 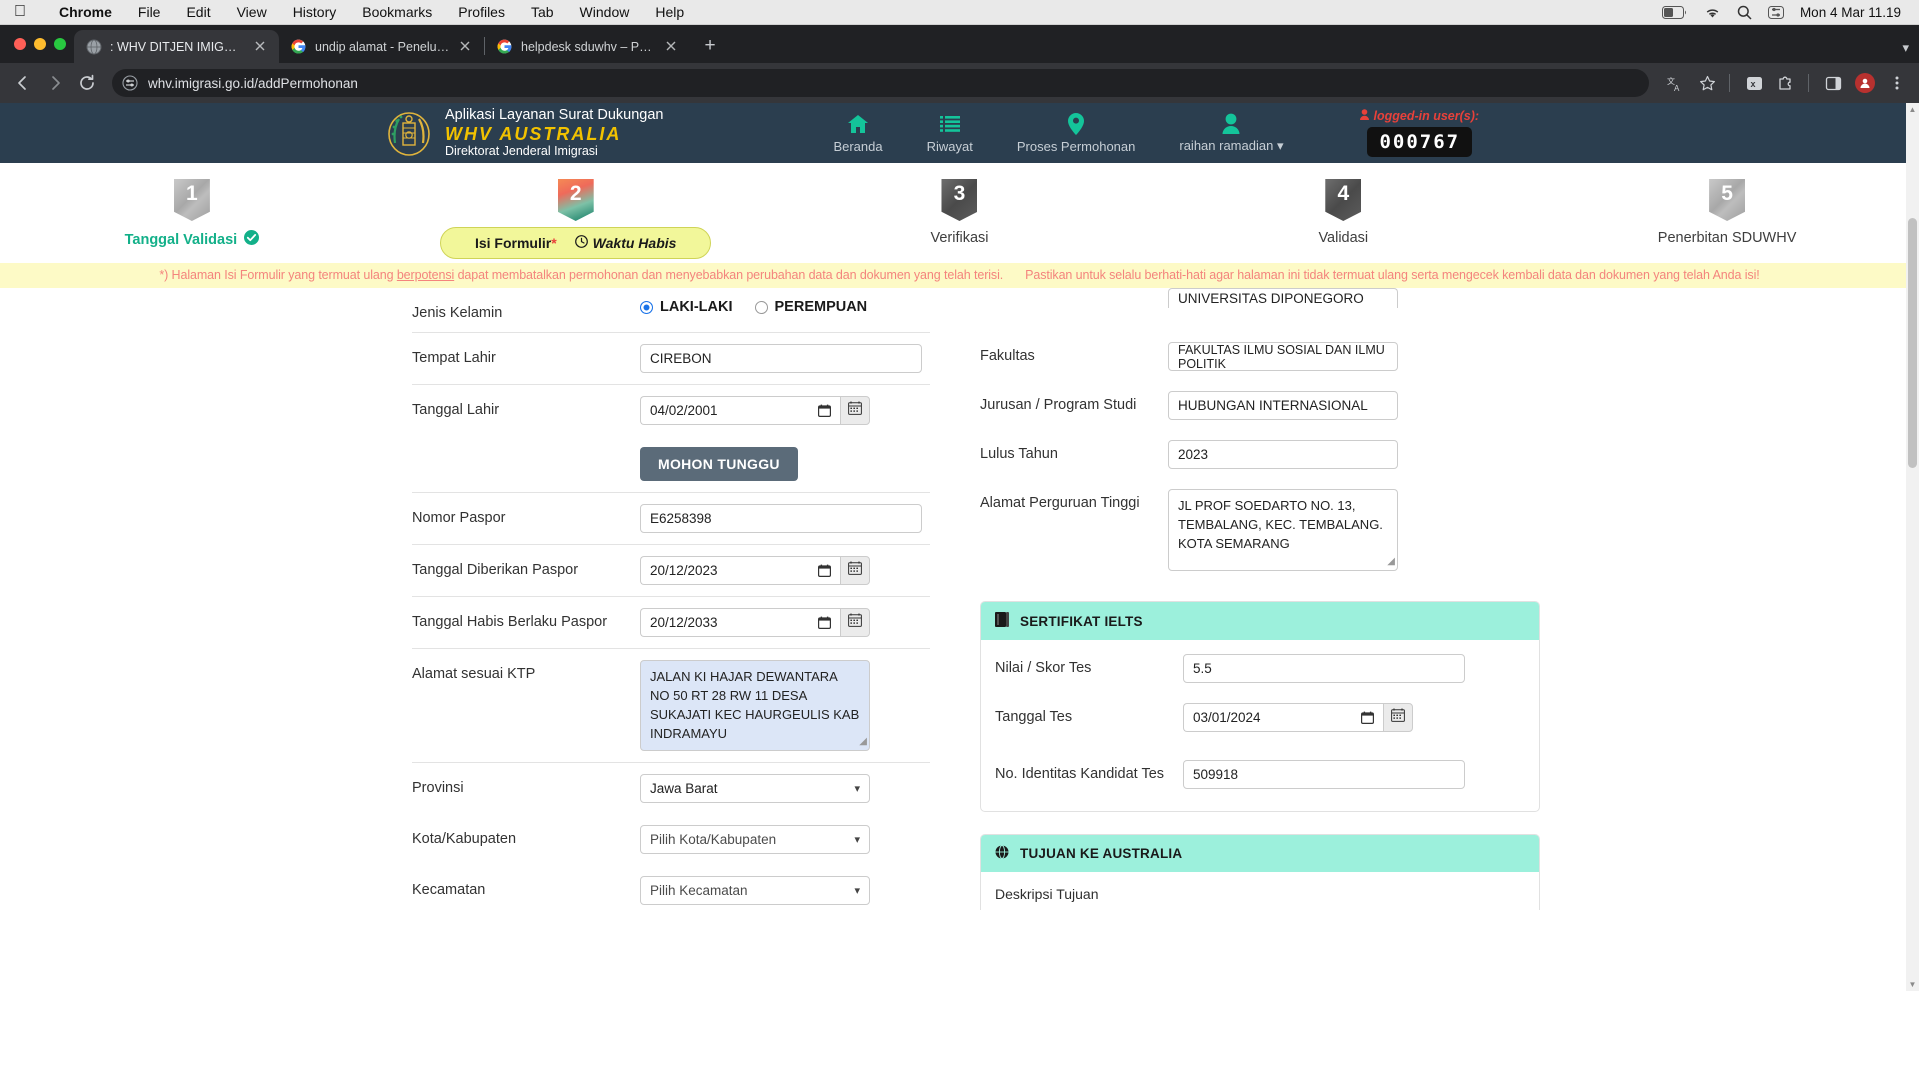 What do you see at coordinates (1324, 668) in the screenshot?
I see `nilai-skor-input: 5.5` at bounding box center [1324, 668].